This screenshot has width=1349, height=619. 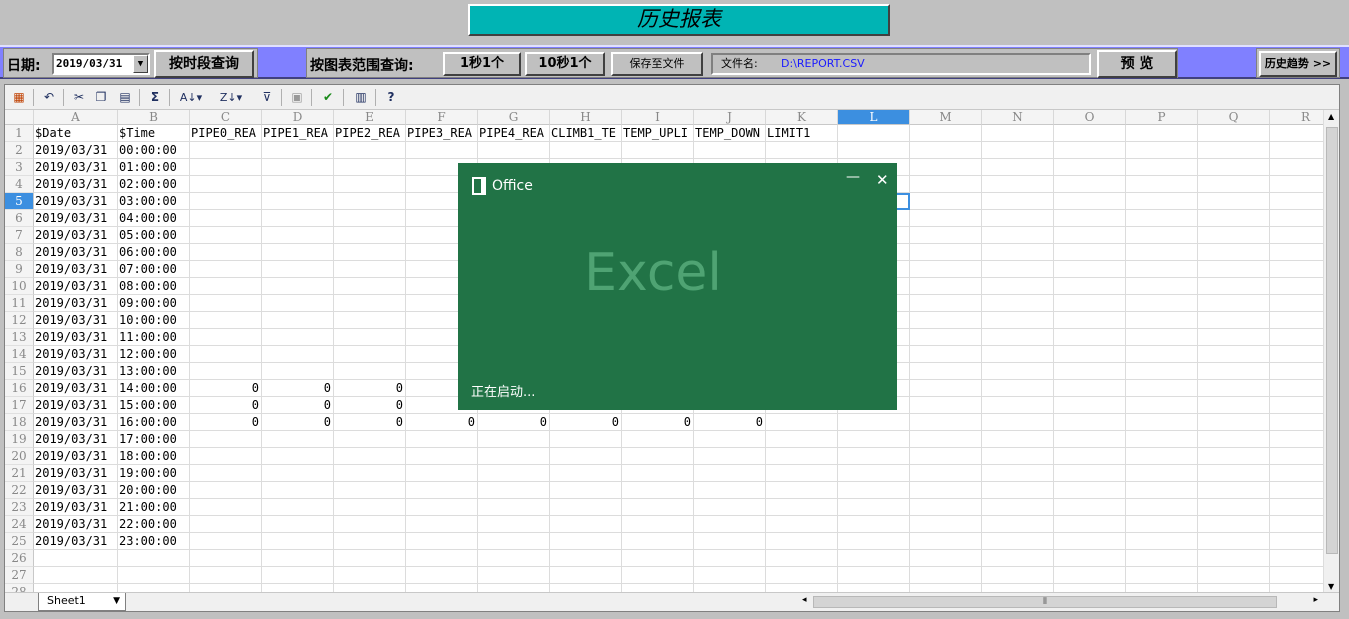 I want to click on table-cell: 05:00:00, so click(x=155, y=235).